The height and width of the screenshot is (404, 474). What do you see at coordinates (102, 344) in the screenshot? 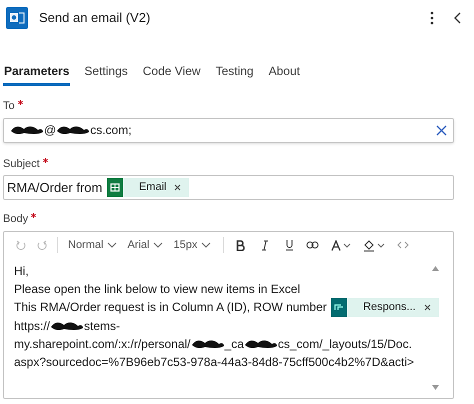
I see `field-text: my.sharepoint.com/:x:/r/personal/` at bounding box center [102, 344].